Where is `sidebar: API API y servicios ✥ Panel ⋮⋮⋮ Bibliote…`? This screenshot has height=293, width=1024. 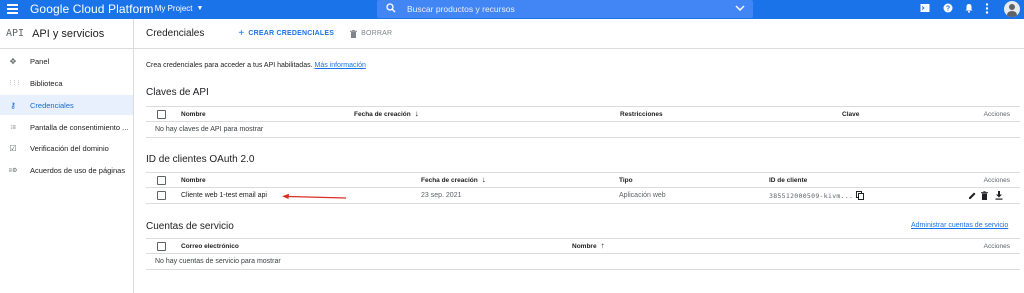
sidebar: API API y servicios ✥ Panel ⋮⋮⋮ Bibliote… is located at coordinates (67, 156).